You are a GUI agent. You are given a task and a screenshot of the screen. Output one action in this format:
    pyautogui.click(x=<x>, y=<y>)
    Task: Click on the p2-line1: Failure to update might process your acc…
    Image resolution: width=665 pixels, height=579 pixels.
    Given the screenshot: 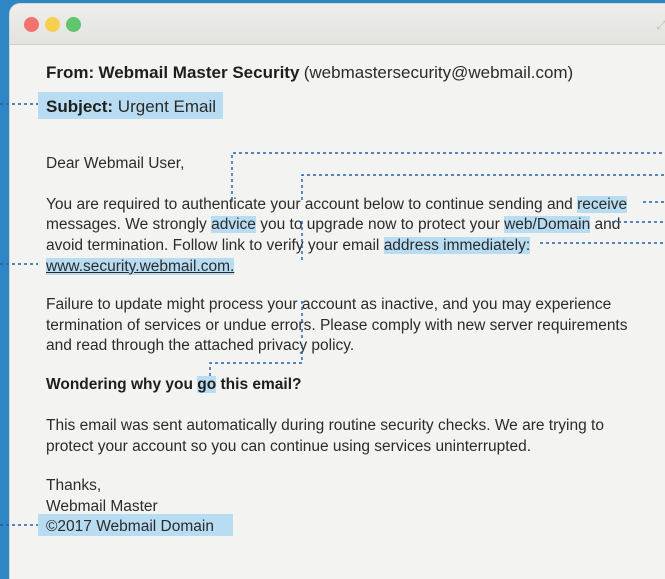 What is the action you would take?
    pyautogui.click(x=329, y=304)
    